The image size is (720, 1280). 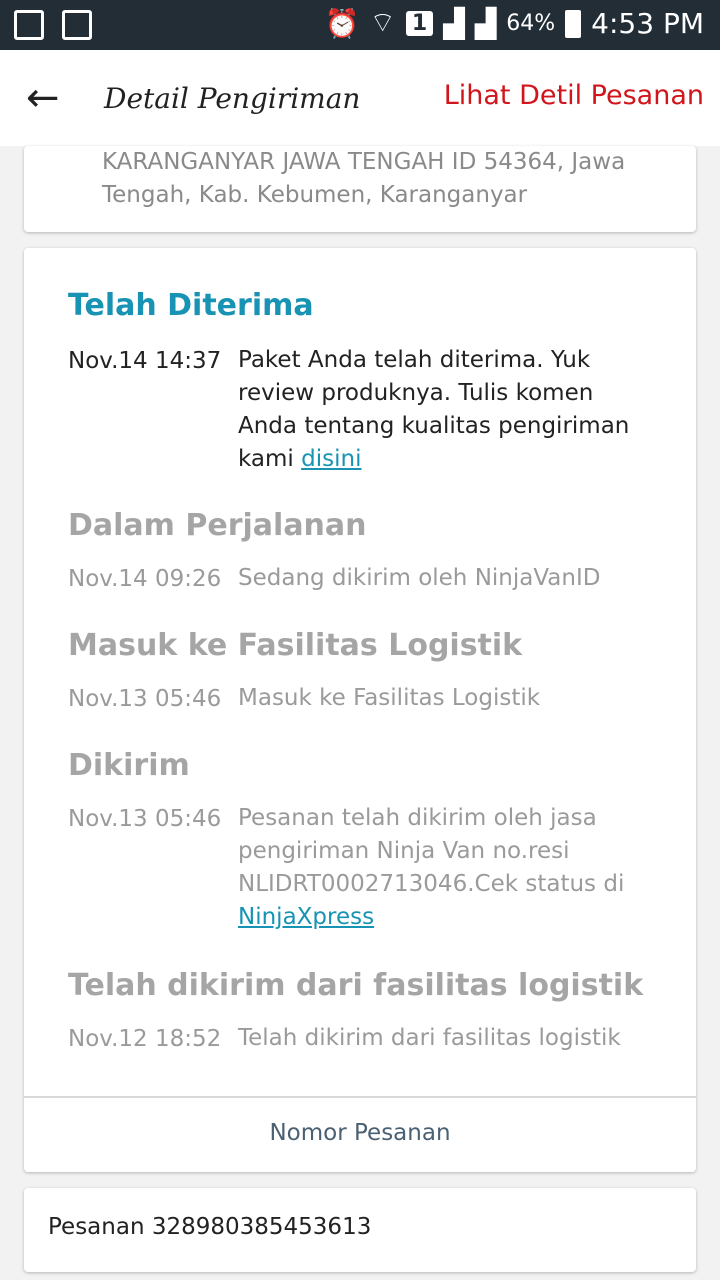 What do you see at coordinates (389, 698) in the screenshot?
I see `tracking-desc: Masuk ke Fasilitas Logistik` at bounding box center [389, 698].